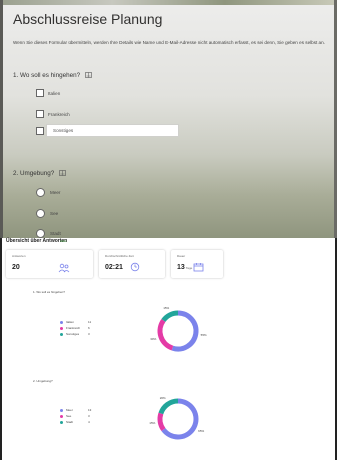 The width and height of the screenshot is (337, 460). What do you see at coordinates (165, 334) in the screenshot?
I see `donut-slice-frankreich` at bounding box center [165, 334].